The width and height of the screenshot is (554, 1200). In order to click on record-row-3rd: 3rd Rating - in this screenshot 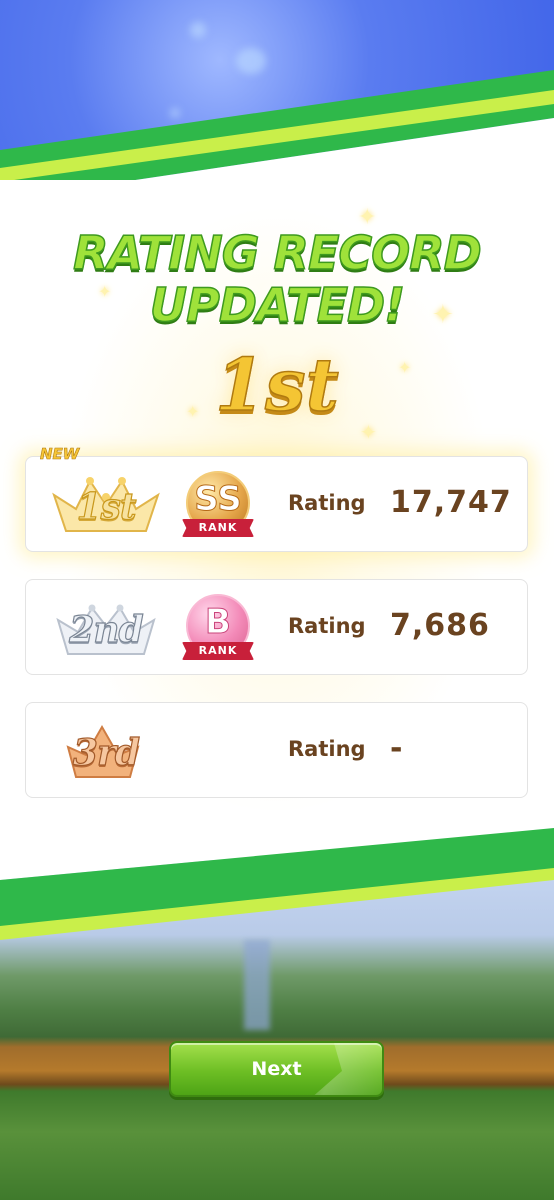, I will do `click(276, 750)`.